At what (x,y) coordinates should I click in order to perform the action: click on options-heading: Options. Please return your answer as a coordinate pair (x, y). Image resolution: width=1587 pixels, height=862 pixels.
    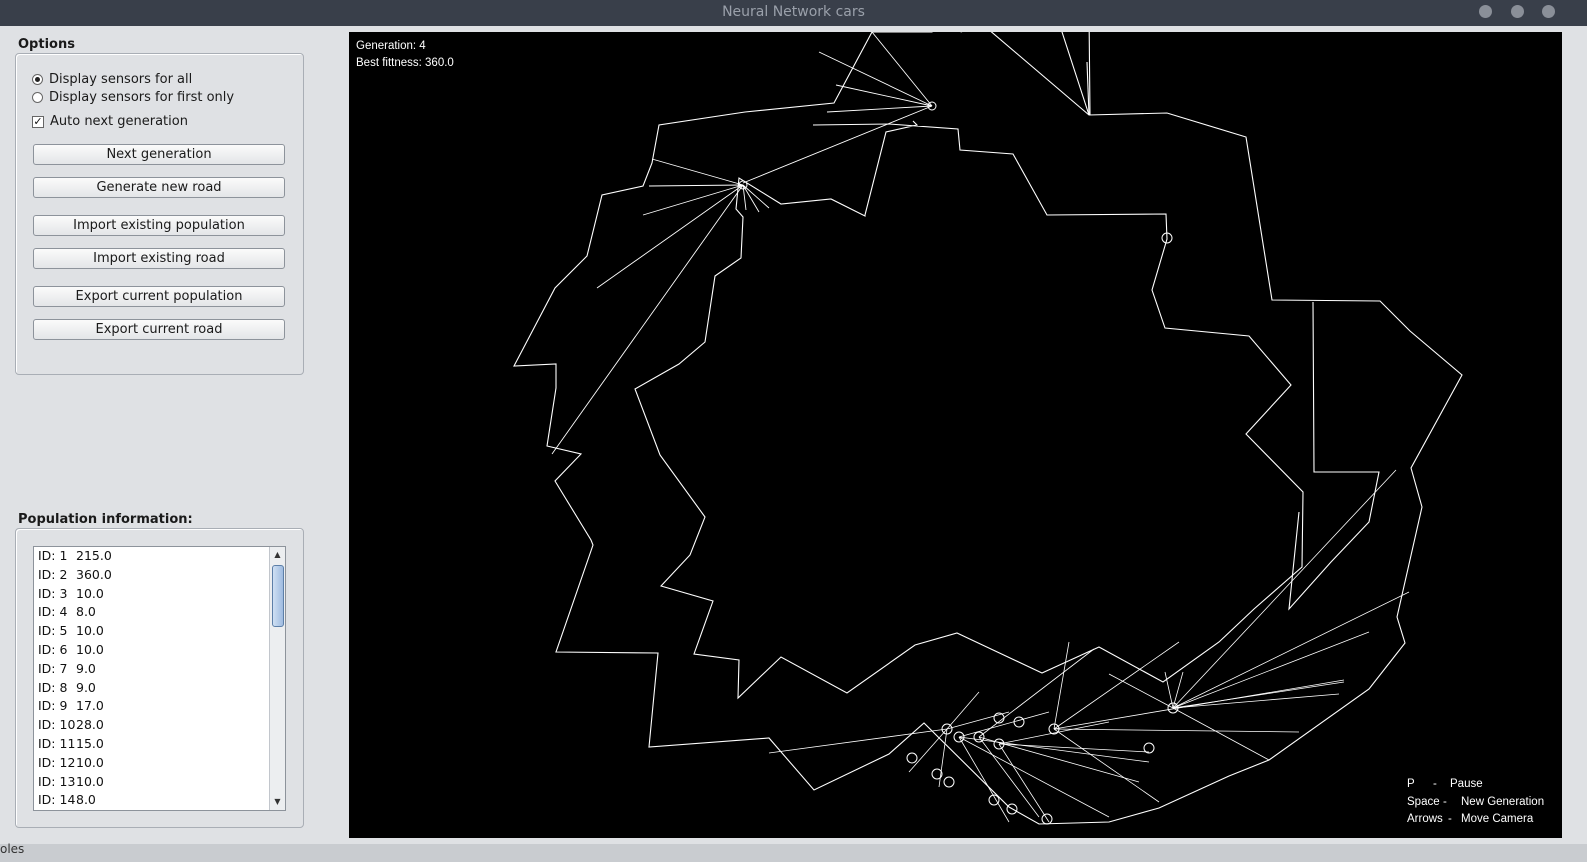
    Looking at the image, I should click on (46, 44).